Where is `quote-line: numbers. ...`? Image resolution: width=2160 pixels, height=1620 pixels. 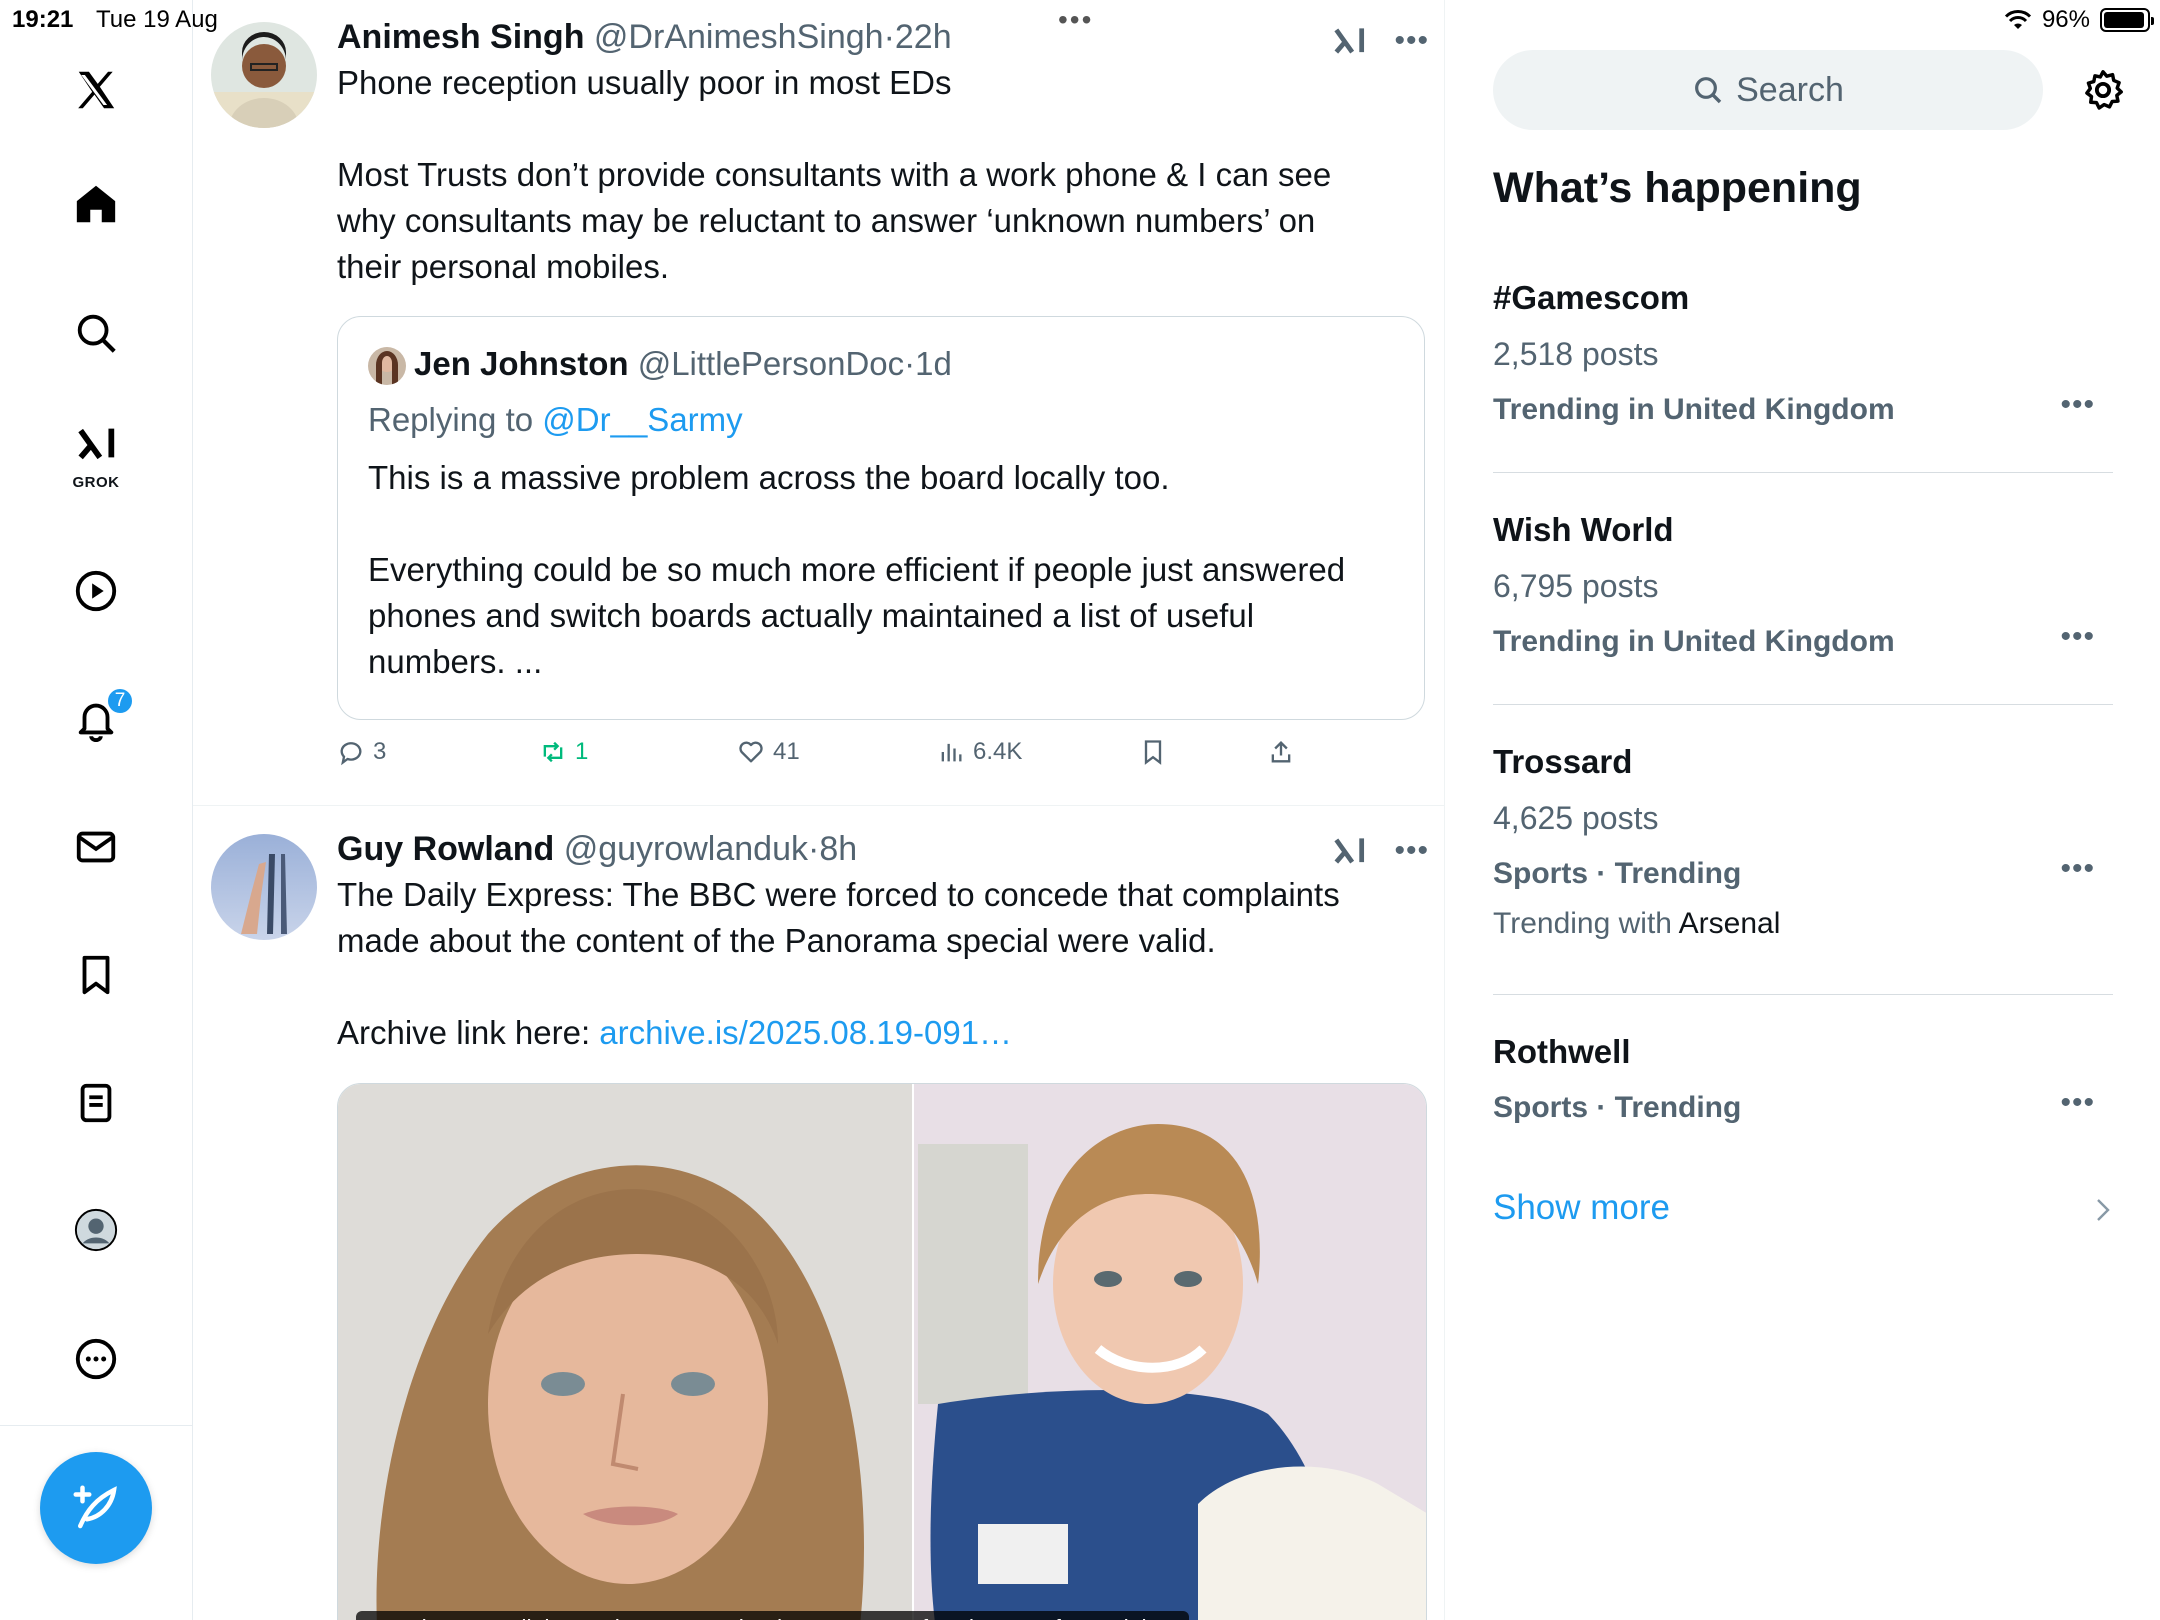
quote-line: numbers. ... is located at coordinates (455, 662).